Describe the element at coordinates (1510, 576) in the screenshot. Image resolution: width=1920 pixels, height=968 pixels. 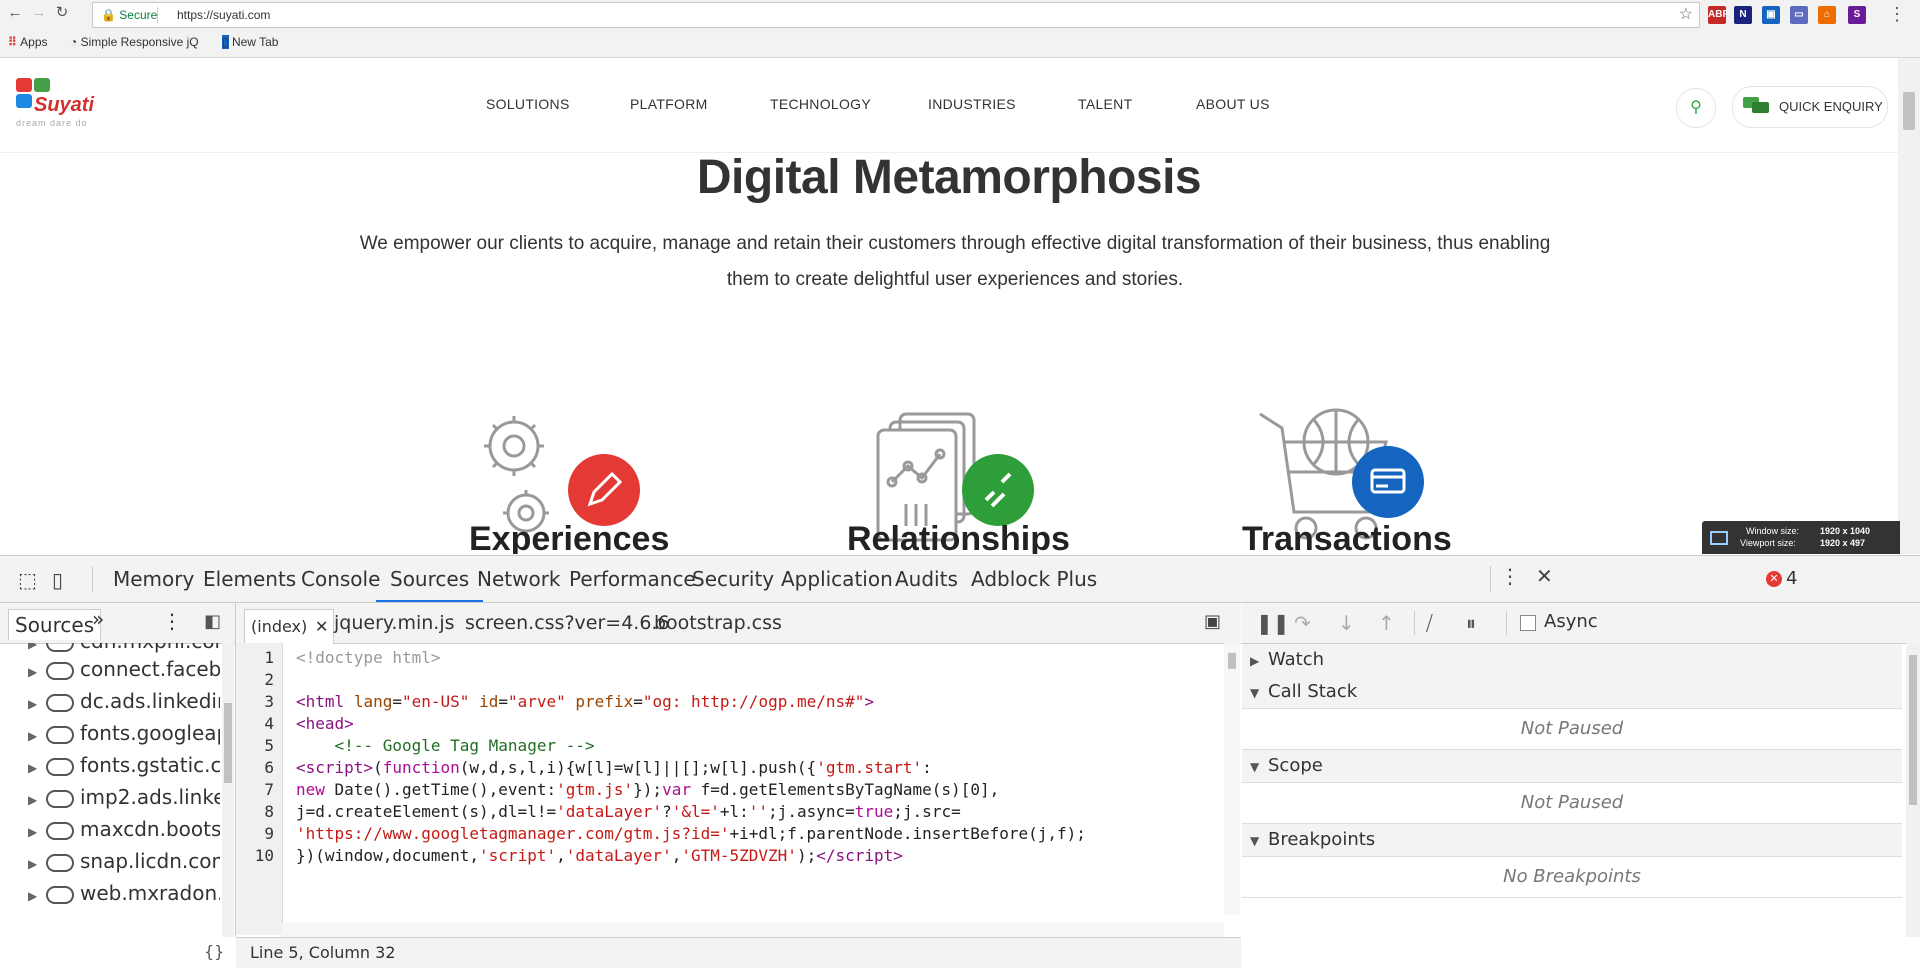
I see `devtools-menu-icon: ⋮` at that location.